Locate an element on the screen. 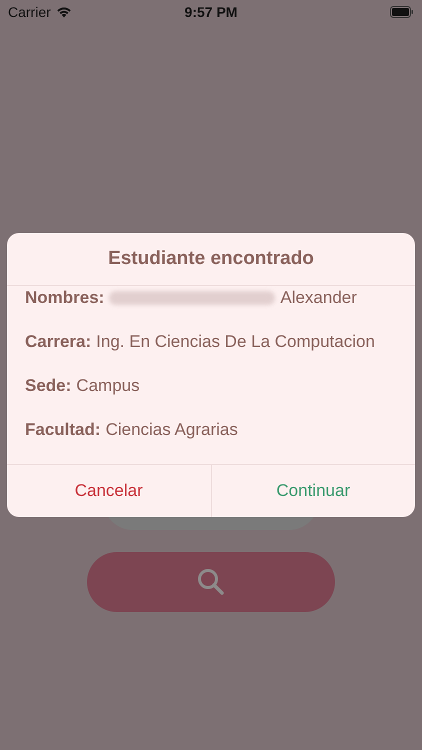 The width and height of the screenshot is (422, 750). field-label: Nombres: is located at coordinates (64, 298).